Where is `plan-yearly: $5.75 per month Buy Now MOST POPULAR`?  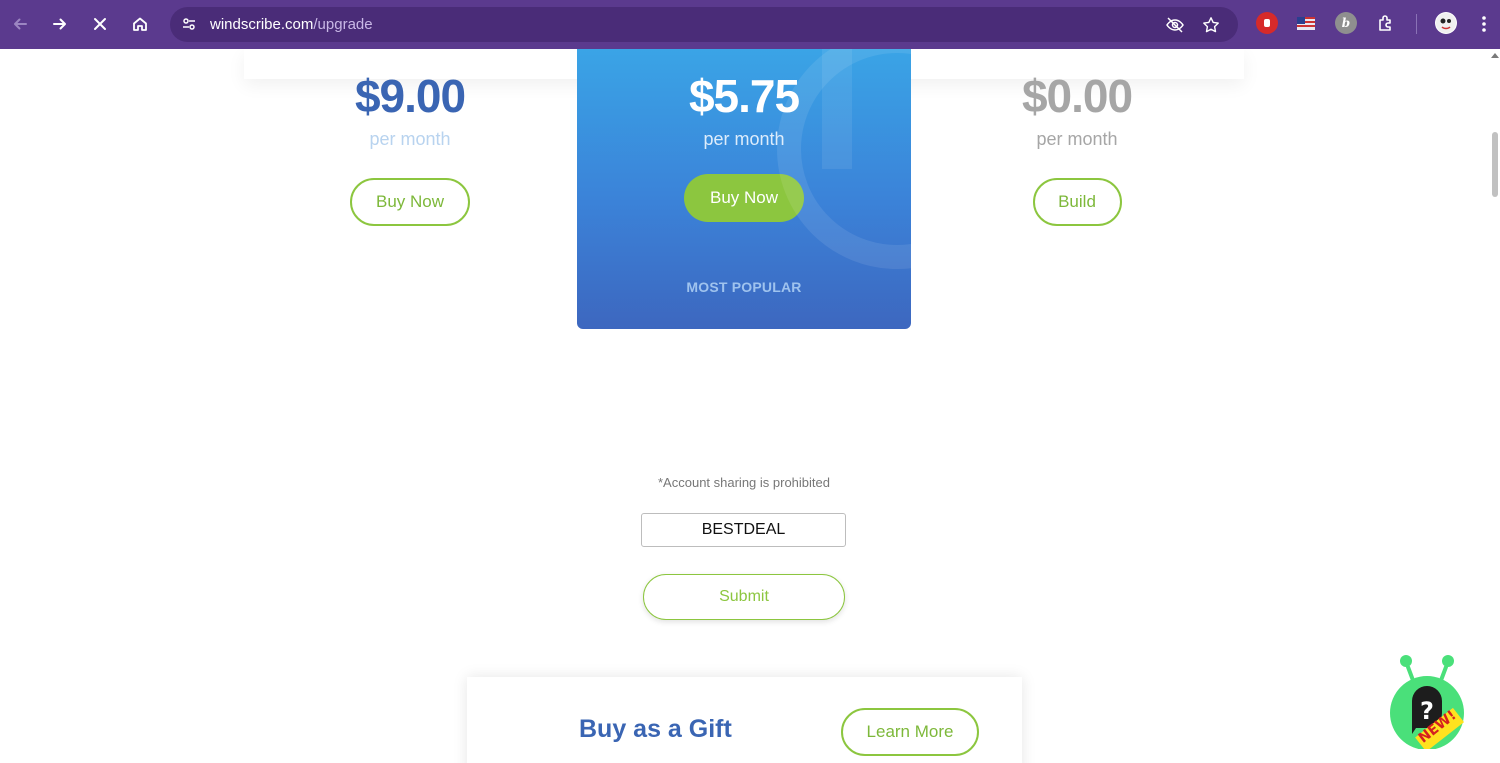
plan-yearly: $5.75 per month Buy Now MOST POPULAR is located at coordinates (744, 189).